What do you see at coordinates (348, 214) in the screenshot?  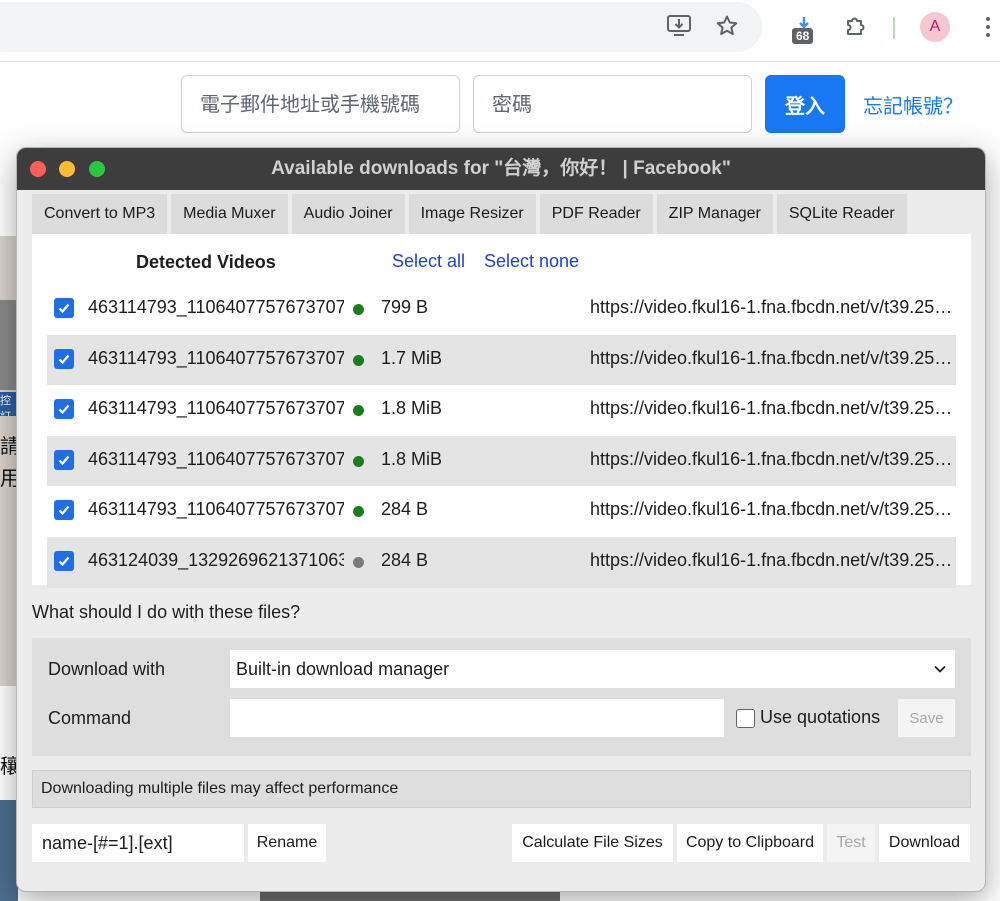 I see `tab-audio-joiner: Audio Joiner` at bounding box center [348, 214].